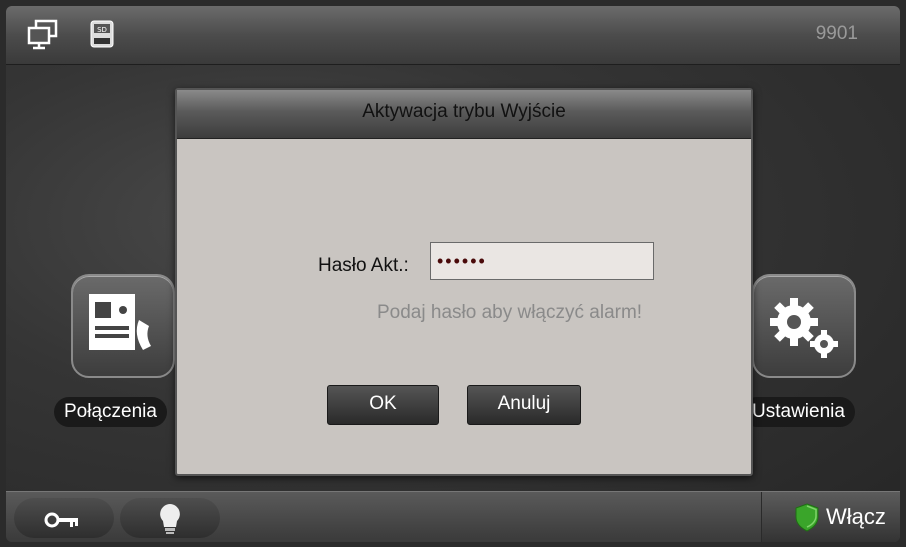 Image resolution: width=906 pixels, height=547 pixels. What do you see at coordinates (856, 516) in the screenshot?
I see `arm-label: Włącz` at bounding box center [856, 516].